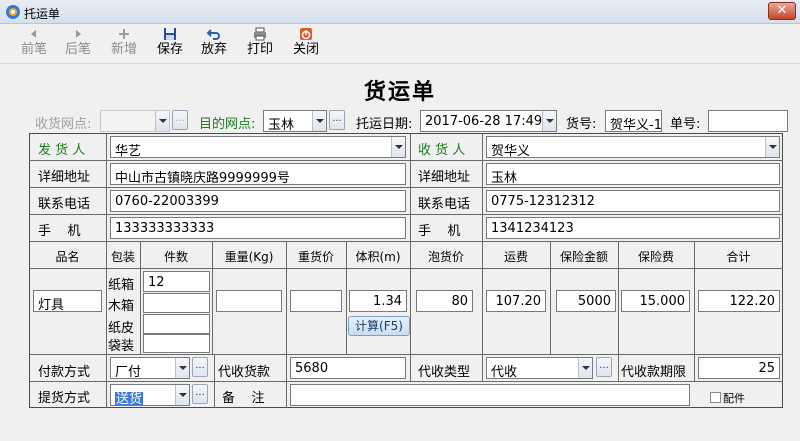 The image size is (800, 441). What do you see at coordinates (748, 121) in the screenshot?
I see `order-no-input` at bounding box center [748, 121].